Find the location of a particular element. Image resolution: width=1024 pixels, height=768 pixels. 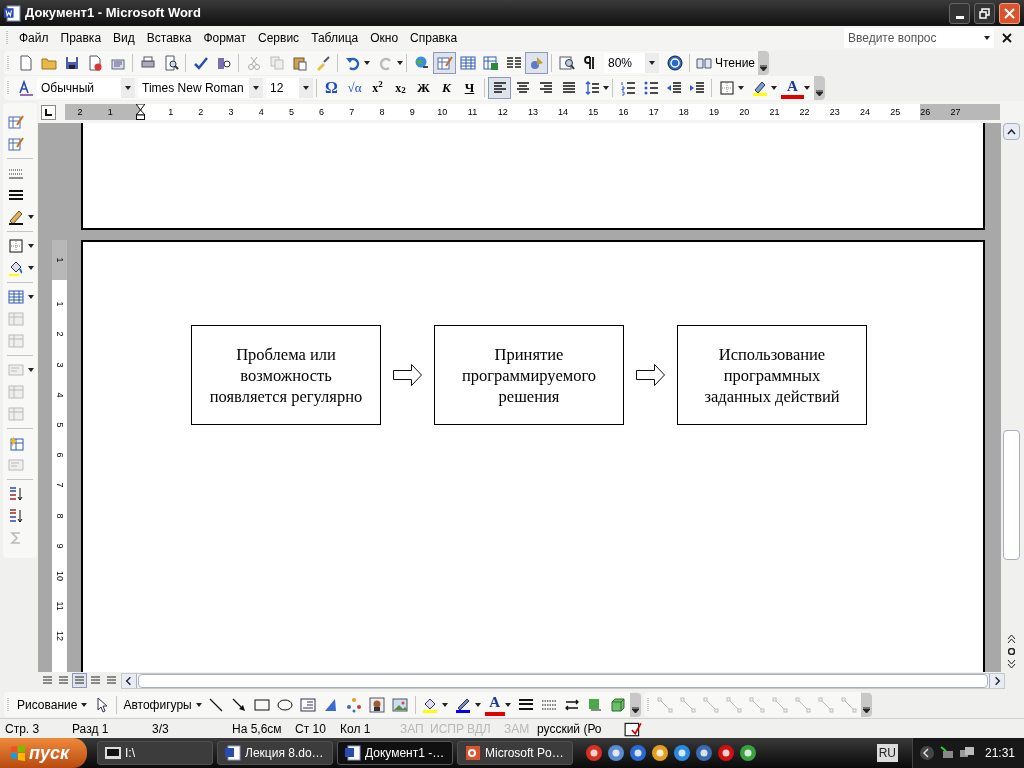

save-icon is located at coordinates (71, 62).